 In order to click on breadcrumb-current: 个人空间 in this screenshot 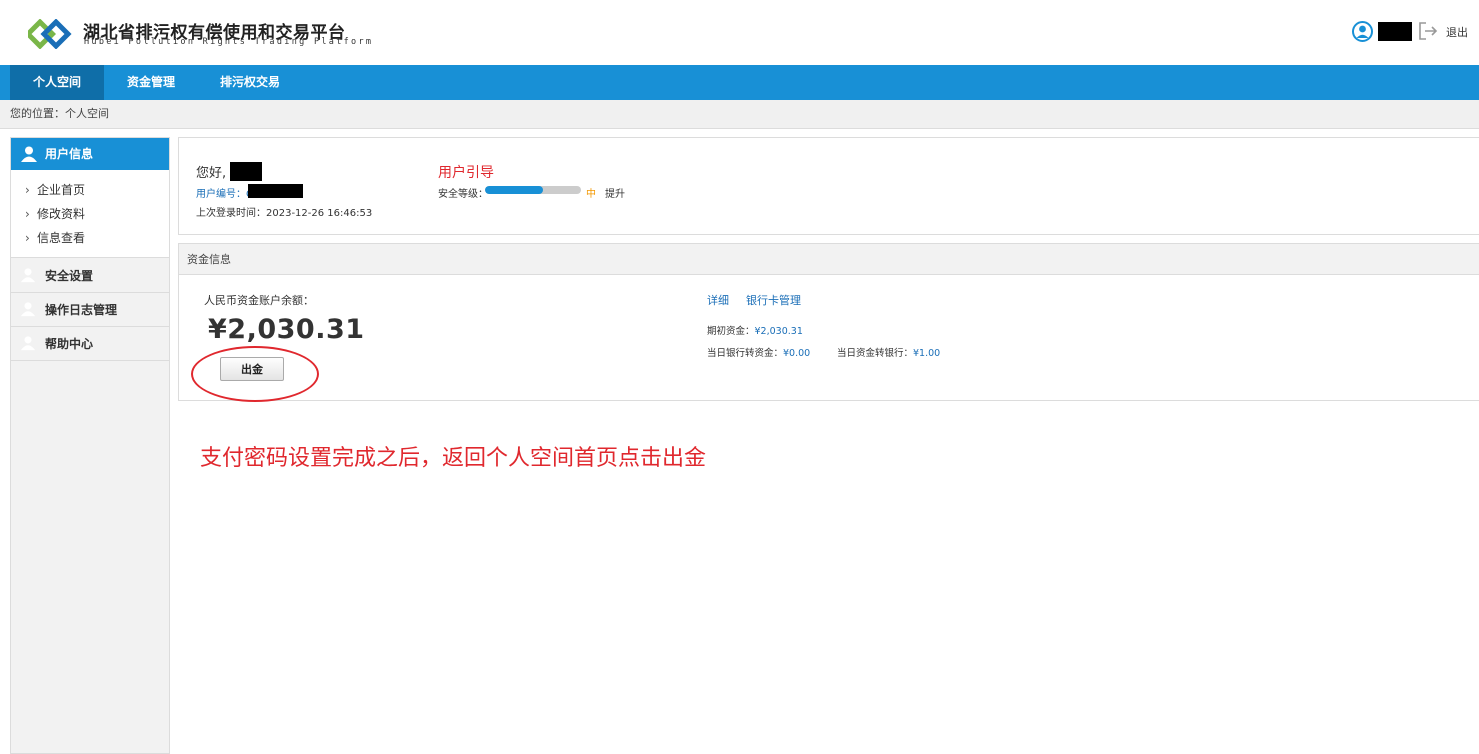, I will do `click(87, 113)`.